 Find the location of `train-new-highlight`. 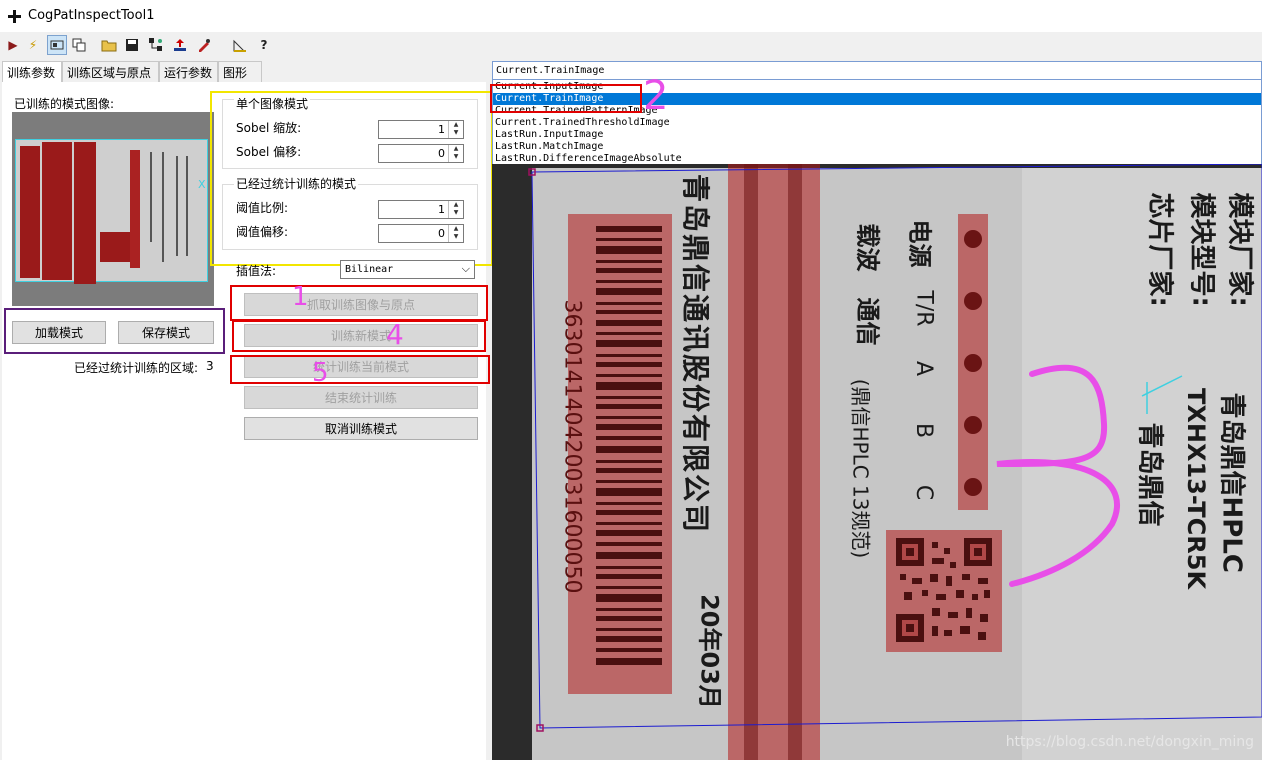

train-new-highlight is located at coordinates (359, 336).